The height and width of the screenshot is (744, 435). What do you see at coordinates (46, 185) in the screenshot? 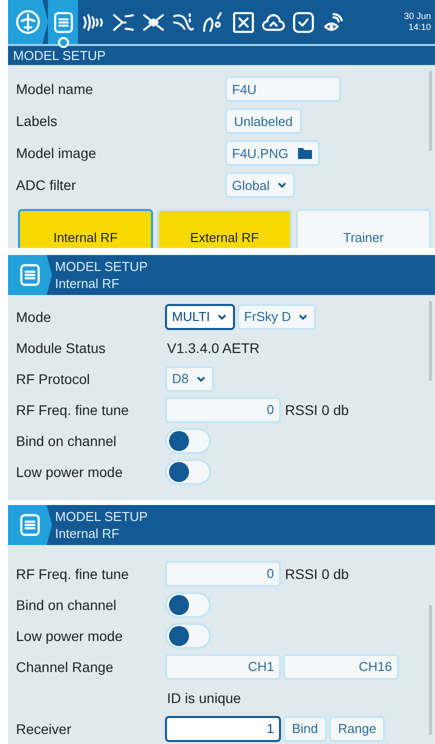
I see `field-label: ADC filter` at bounding box center [46, 185].